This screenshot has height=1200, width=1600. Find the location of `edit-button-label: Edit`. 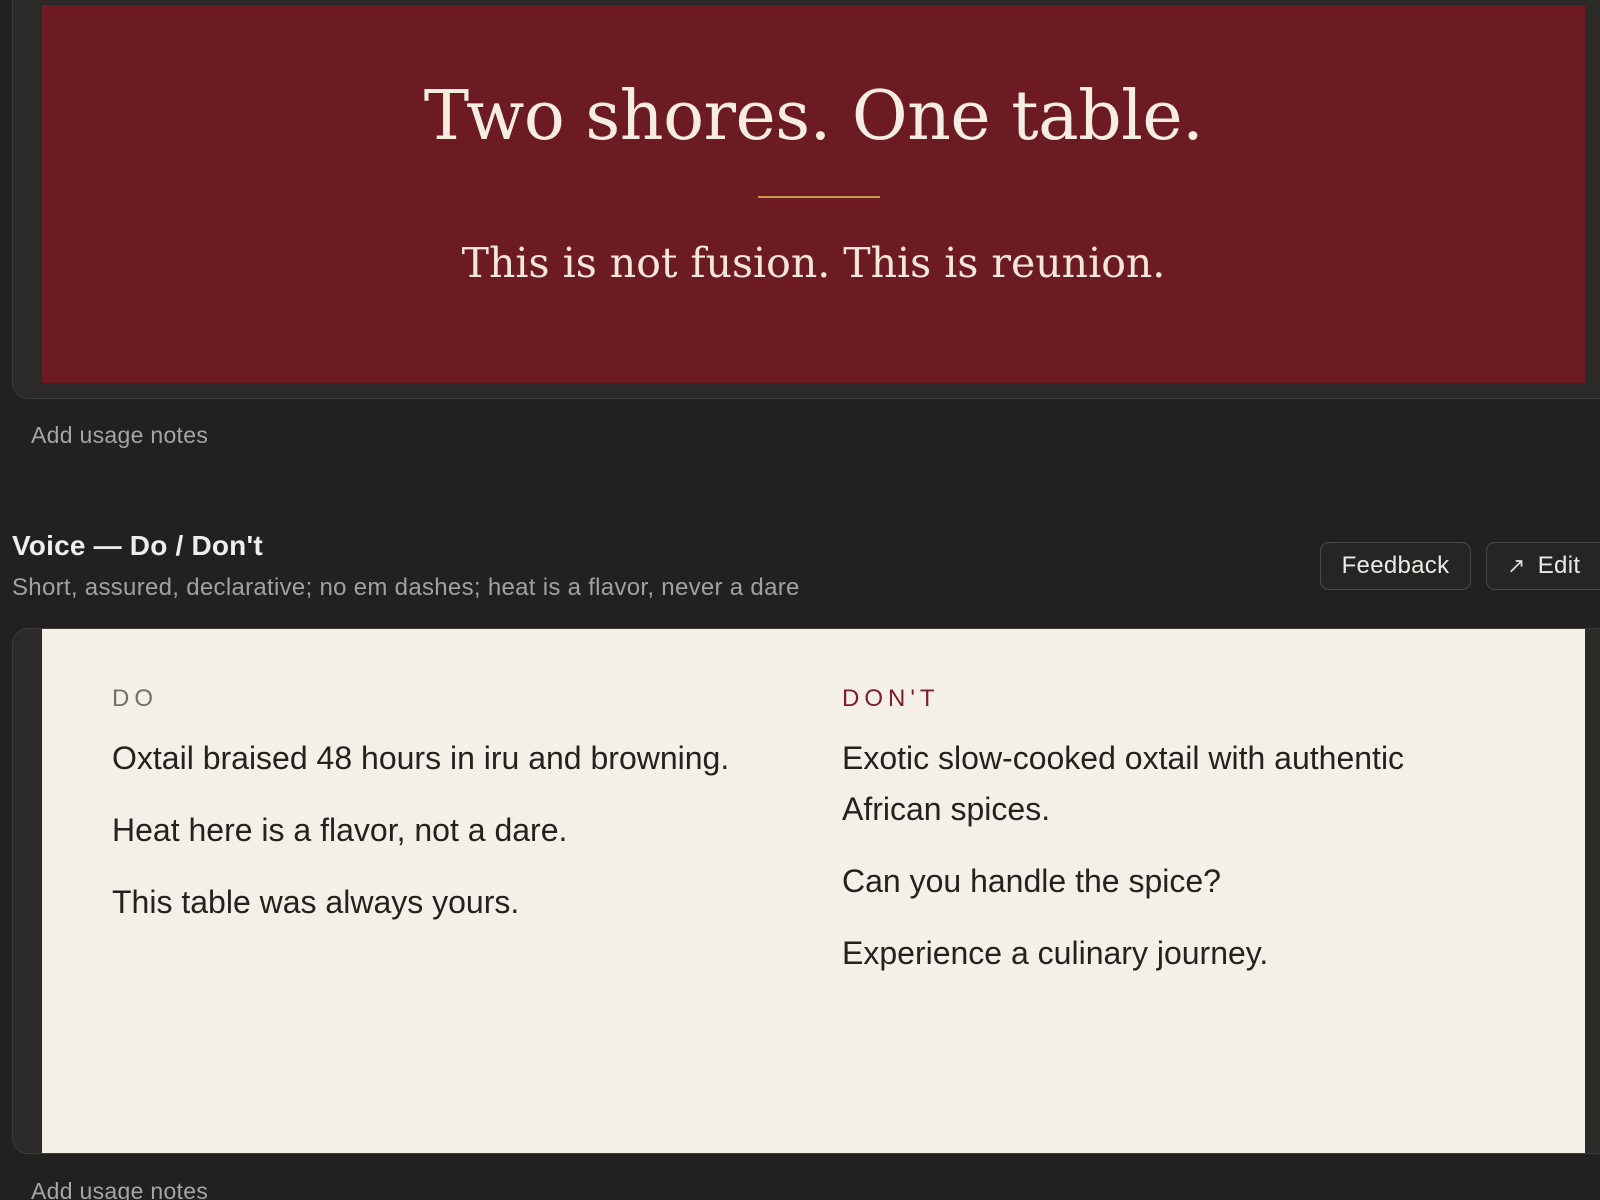

edit-button-label: Edit is located at coordinates (1559, 565).